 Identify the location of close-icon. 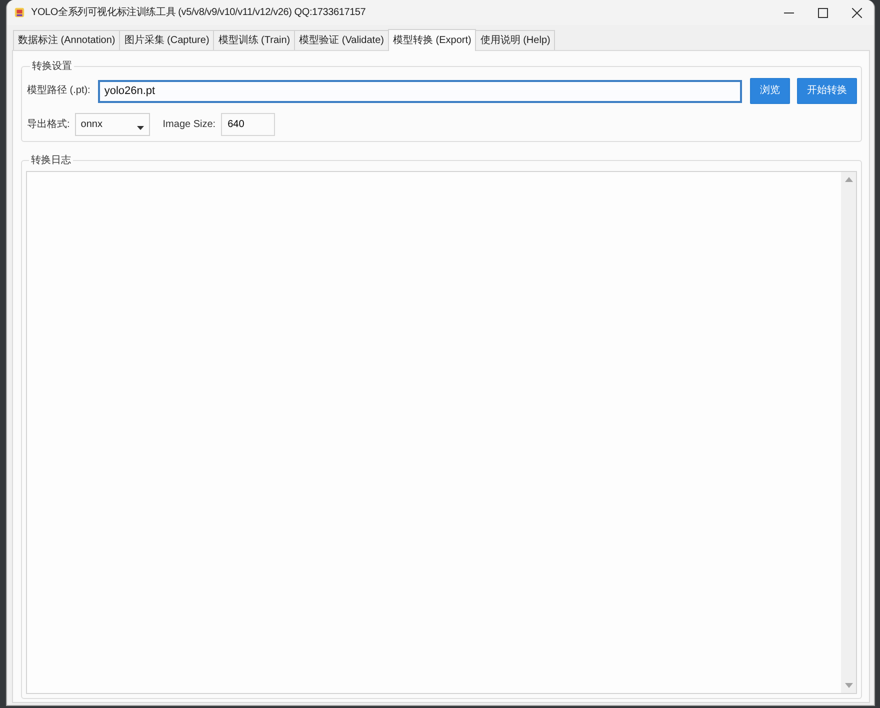
(857, 13).